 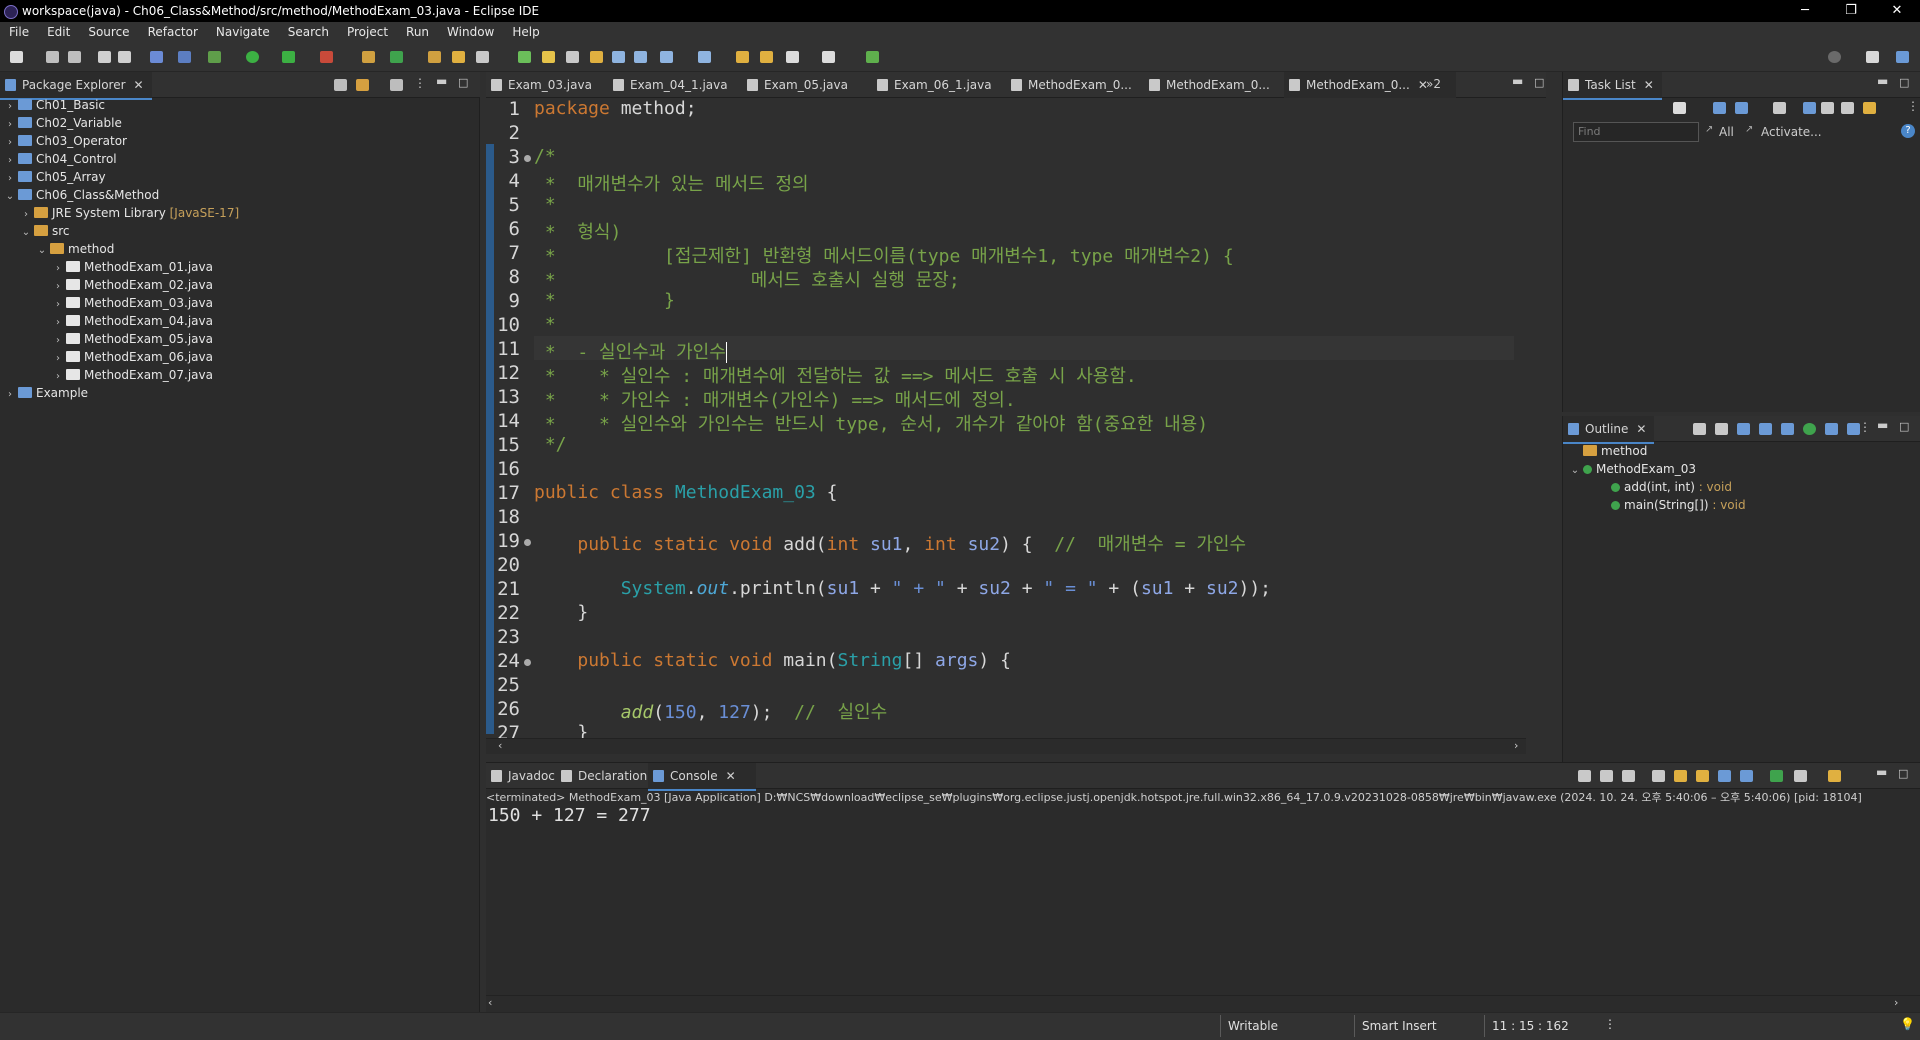 What do you see at coordinates (604, 300) in the screenshot?
I see `code-line: * }` at bounding box center [604, 300].